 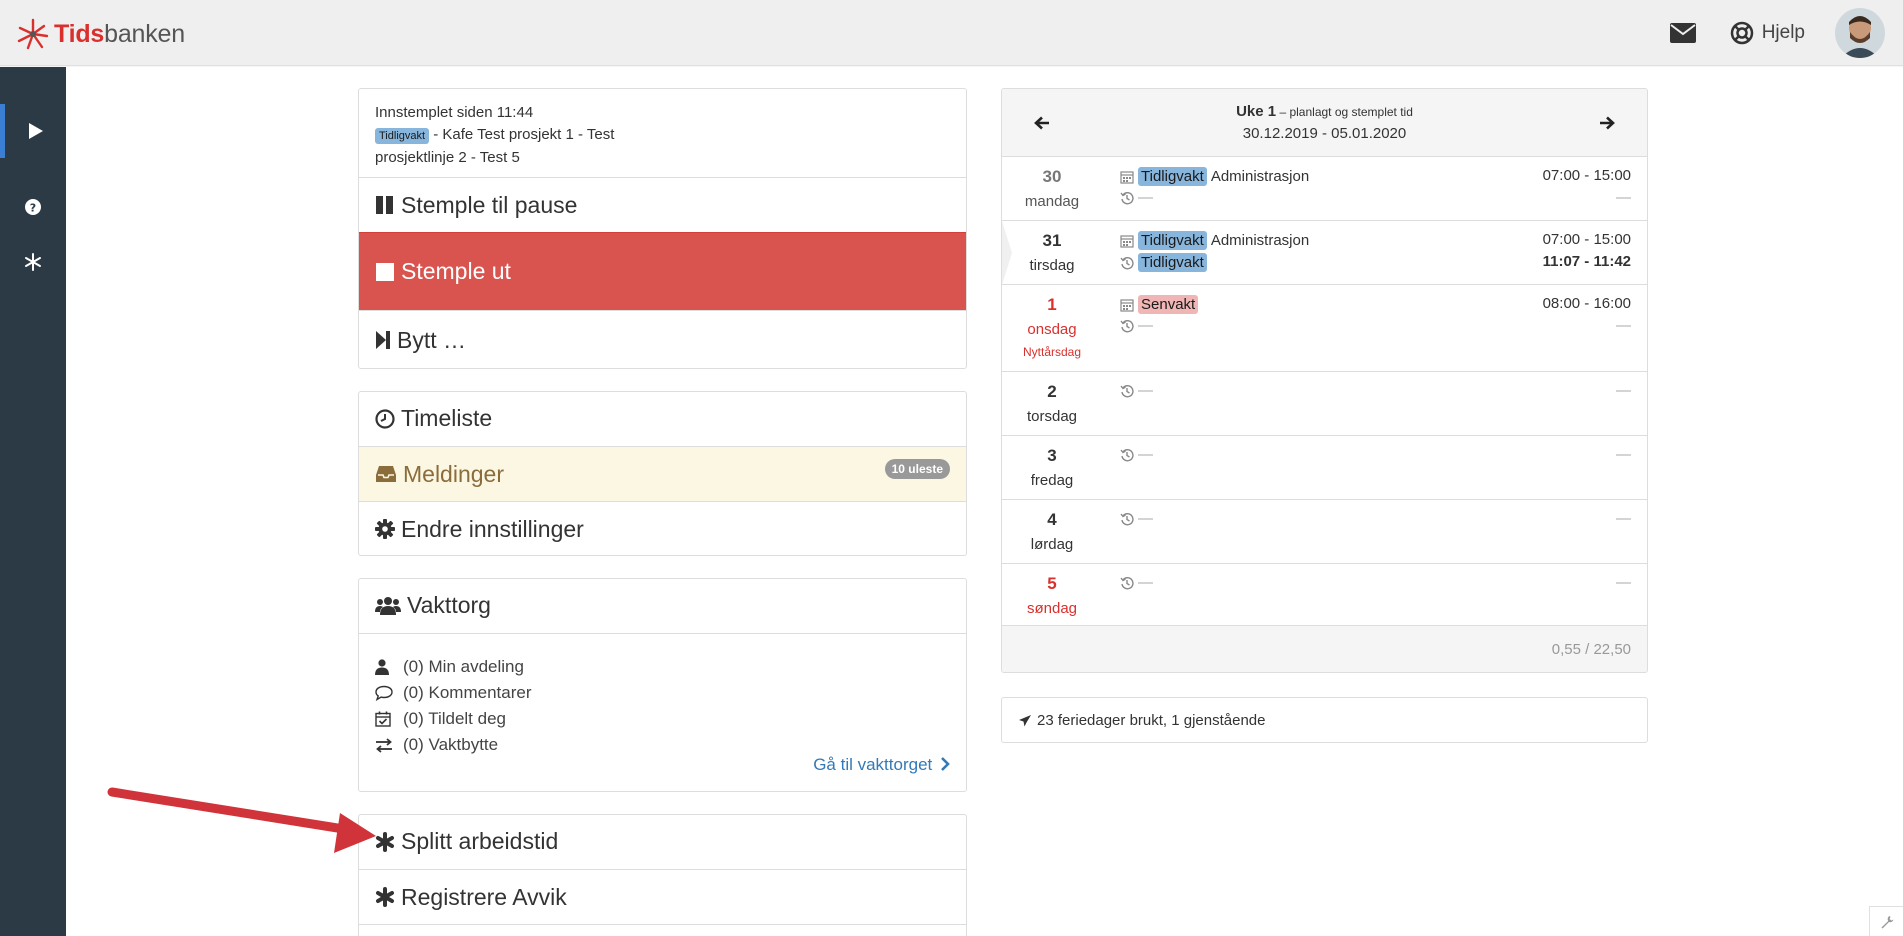 I want to click on comment-icon, so click(x=384, y=693).